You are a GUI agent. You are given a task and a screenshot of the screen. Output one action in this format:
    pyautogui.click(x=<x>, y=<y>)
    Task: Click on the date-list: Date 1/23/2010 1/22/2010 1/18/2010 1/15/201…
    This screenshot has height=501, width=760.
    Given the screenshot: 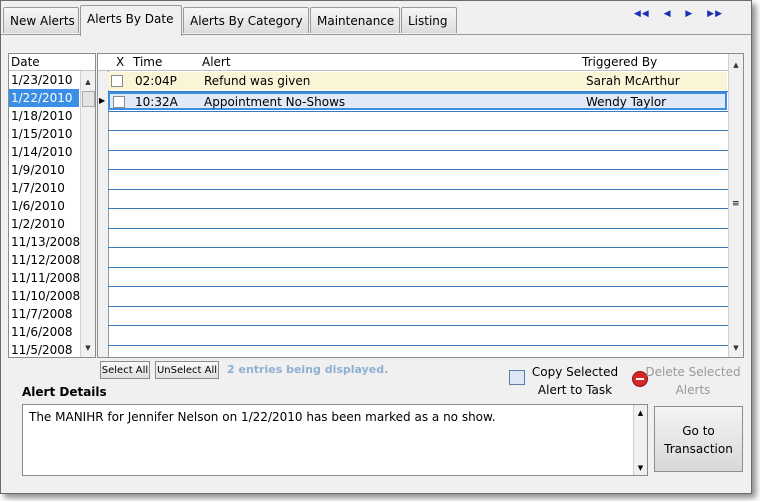 What is the action you would take?
    pyautogui.click(x=52, y=205)
    